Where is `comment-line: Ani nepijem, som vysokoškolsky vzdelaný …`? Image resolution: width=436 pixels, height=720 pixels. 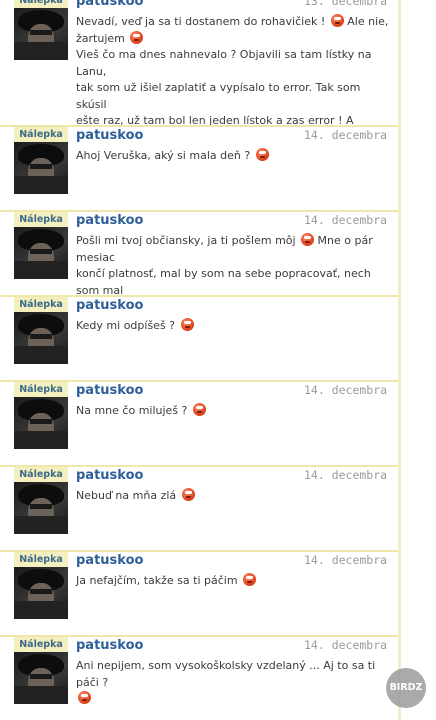
comment-line: Ani nepijem, som vysokoškolsky vzdelaný … is located at coordinates (235, 674).